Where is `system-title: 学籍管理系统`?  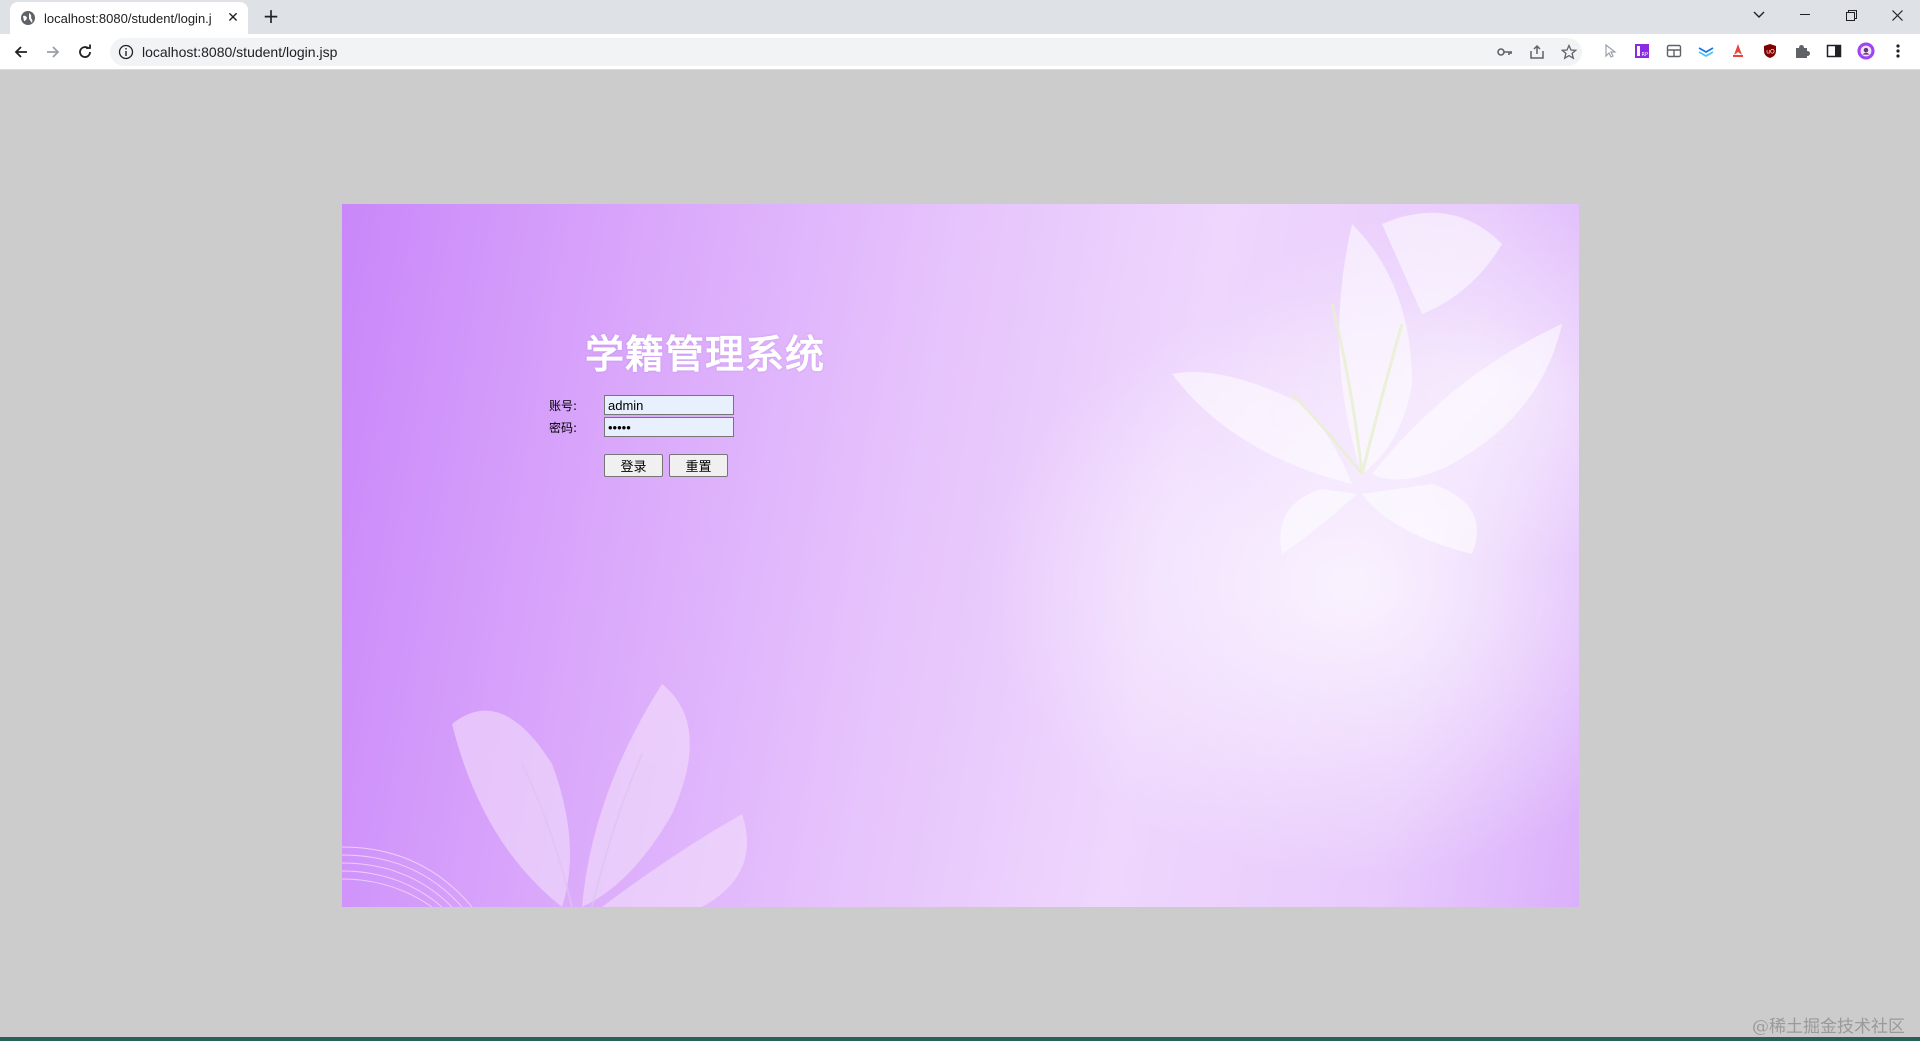 system-title: 学籍管理系统 is located at coordinates (705, 355).